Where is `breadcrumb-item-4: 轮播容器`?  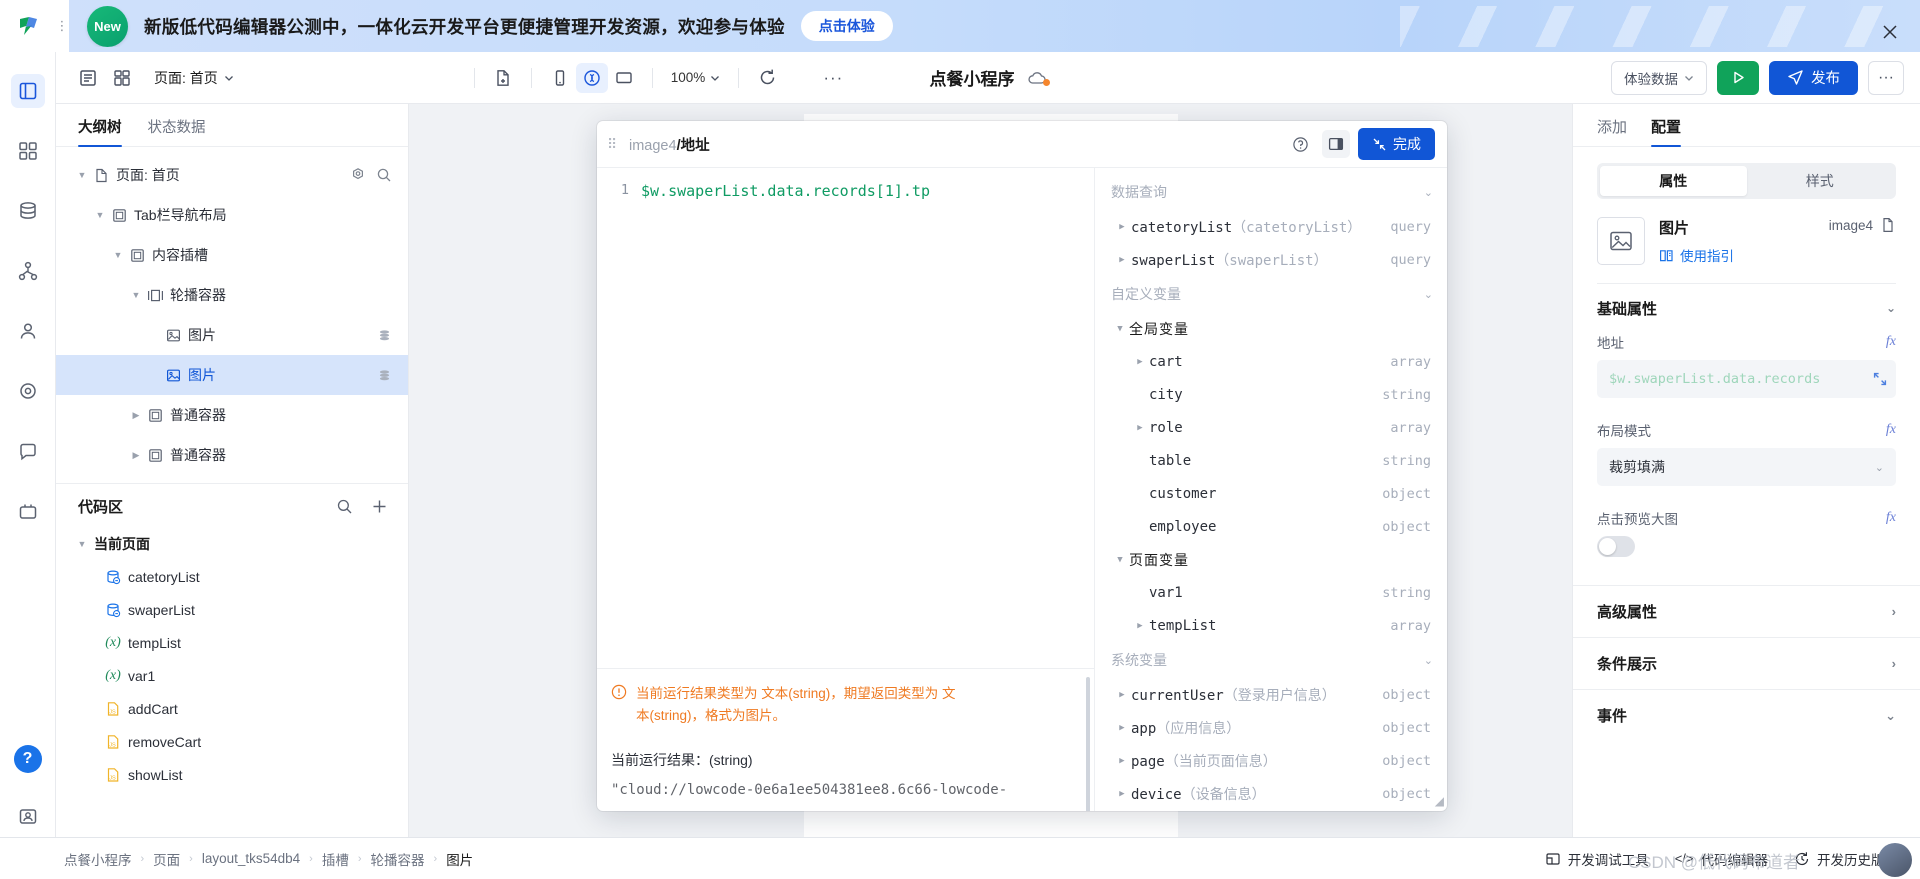
breadcrumb-item-4: 轮播容器 is located at coordinates (398, 859).